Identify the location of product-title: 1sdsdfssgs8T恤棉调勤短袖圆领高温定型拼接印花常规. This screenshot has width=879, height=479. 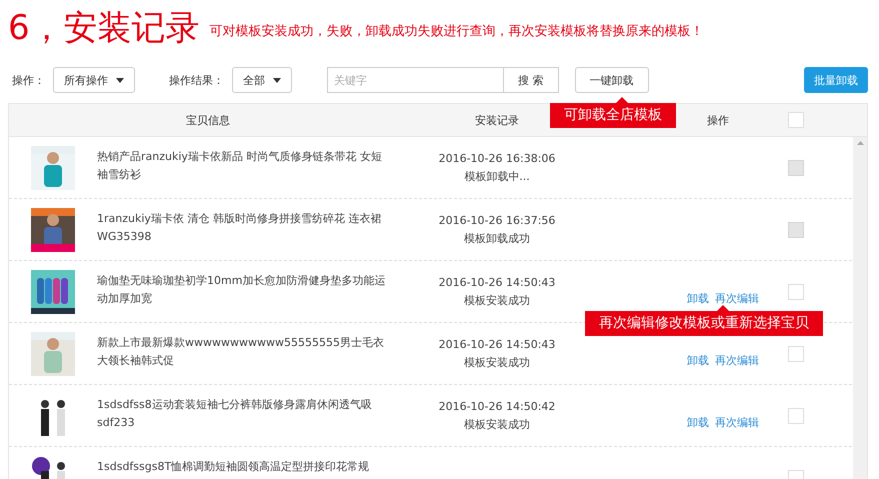
(233, 467).